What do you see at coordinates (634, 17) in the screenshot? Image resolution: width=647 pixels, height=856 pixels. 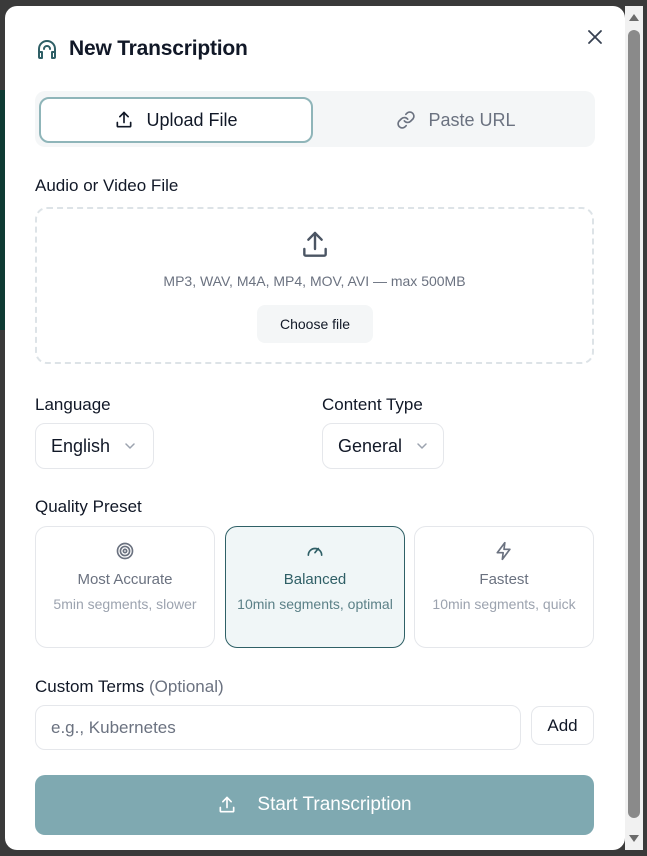 I see `scroll-up-arrow` at bounding box center [634, 17].